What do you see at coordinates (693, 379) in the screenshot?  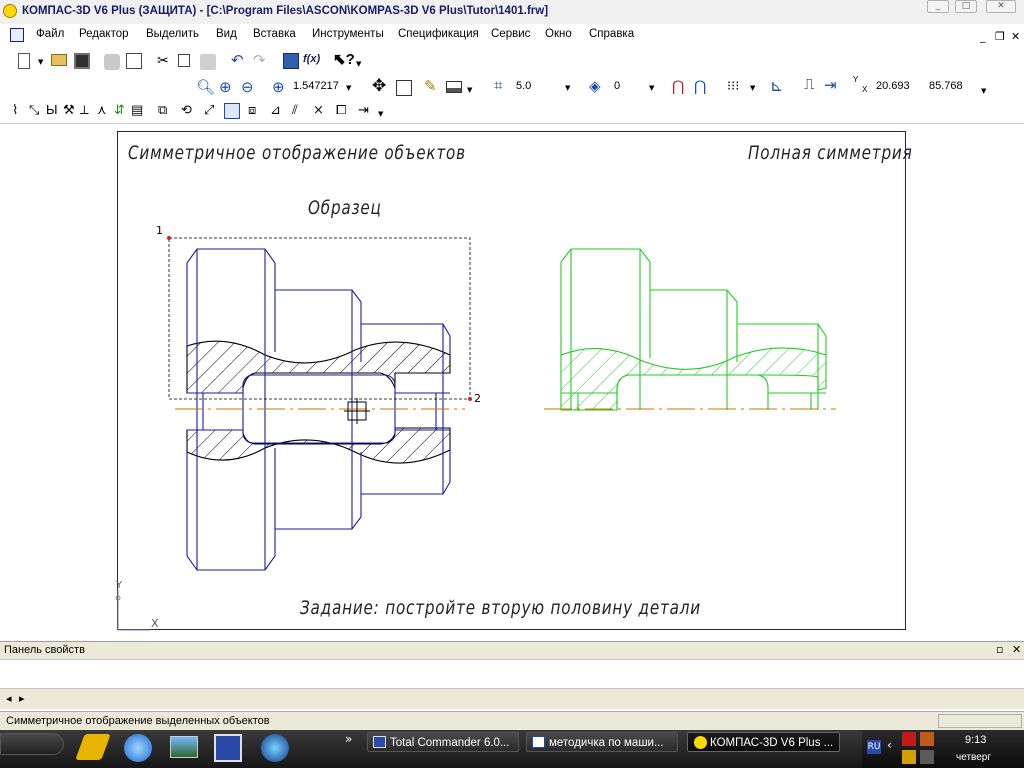 I see `result-hatched-section` at bounding box center [693, 379].